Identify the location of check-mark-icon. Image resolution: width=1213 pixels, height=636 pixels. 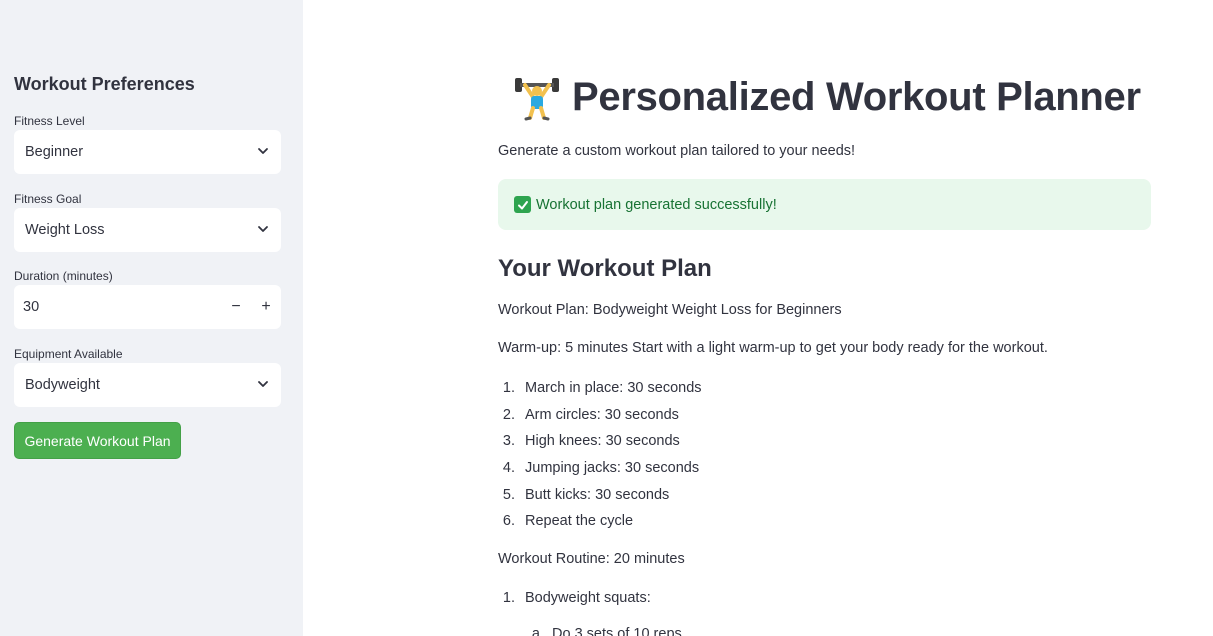
(522, 204).